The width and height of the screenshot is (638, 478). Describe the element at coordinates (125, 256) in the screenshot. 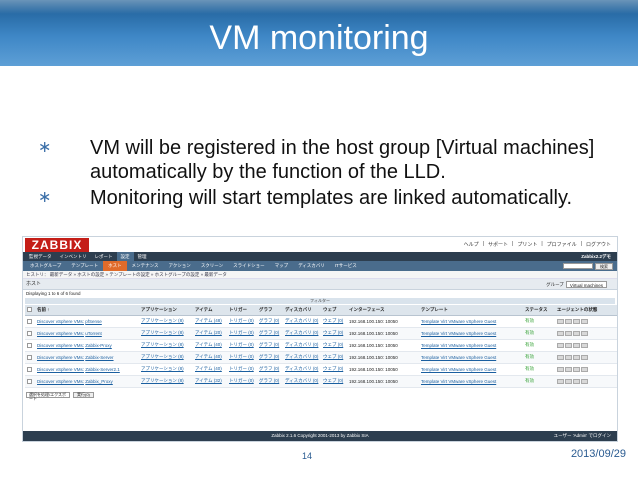

I see `menu-configuration: 設定` at that location.